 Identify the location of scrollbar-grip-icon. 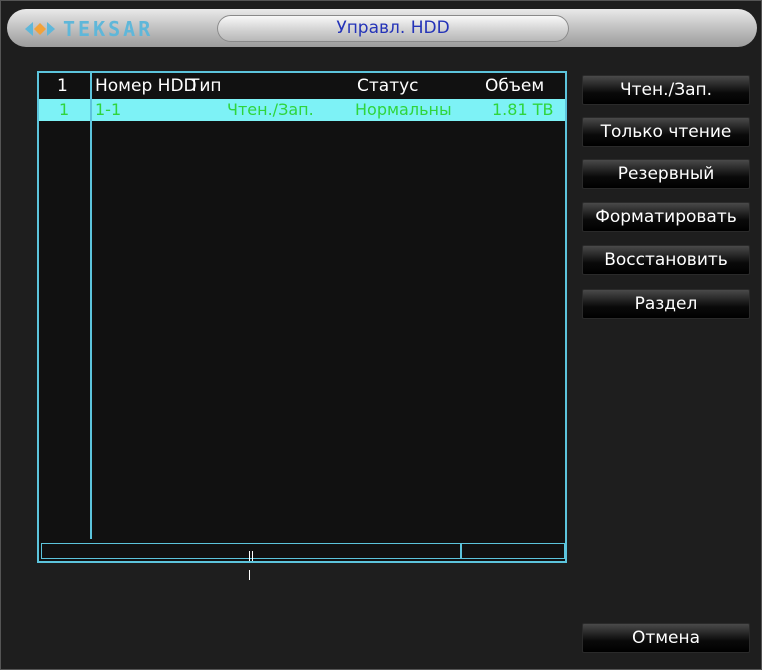
(253, 563).